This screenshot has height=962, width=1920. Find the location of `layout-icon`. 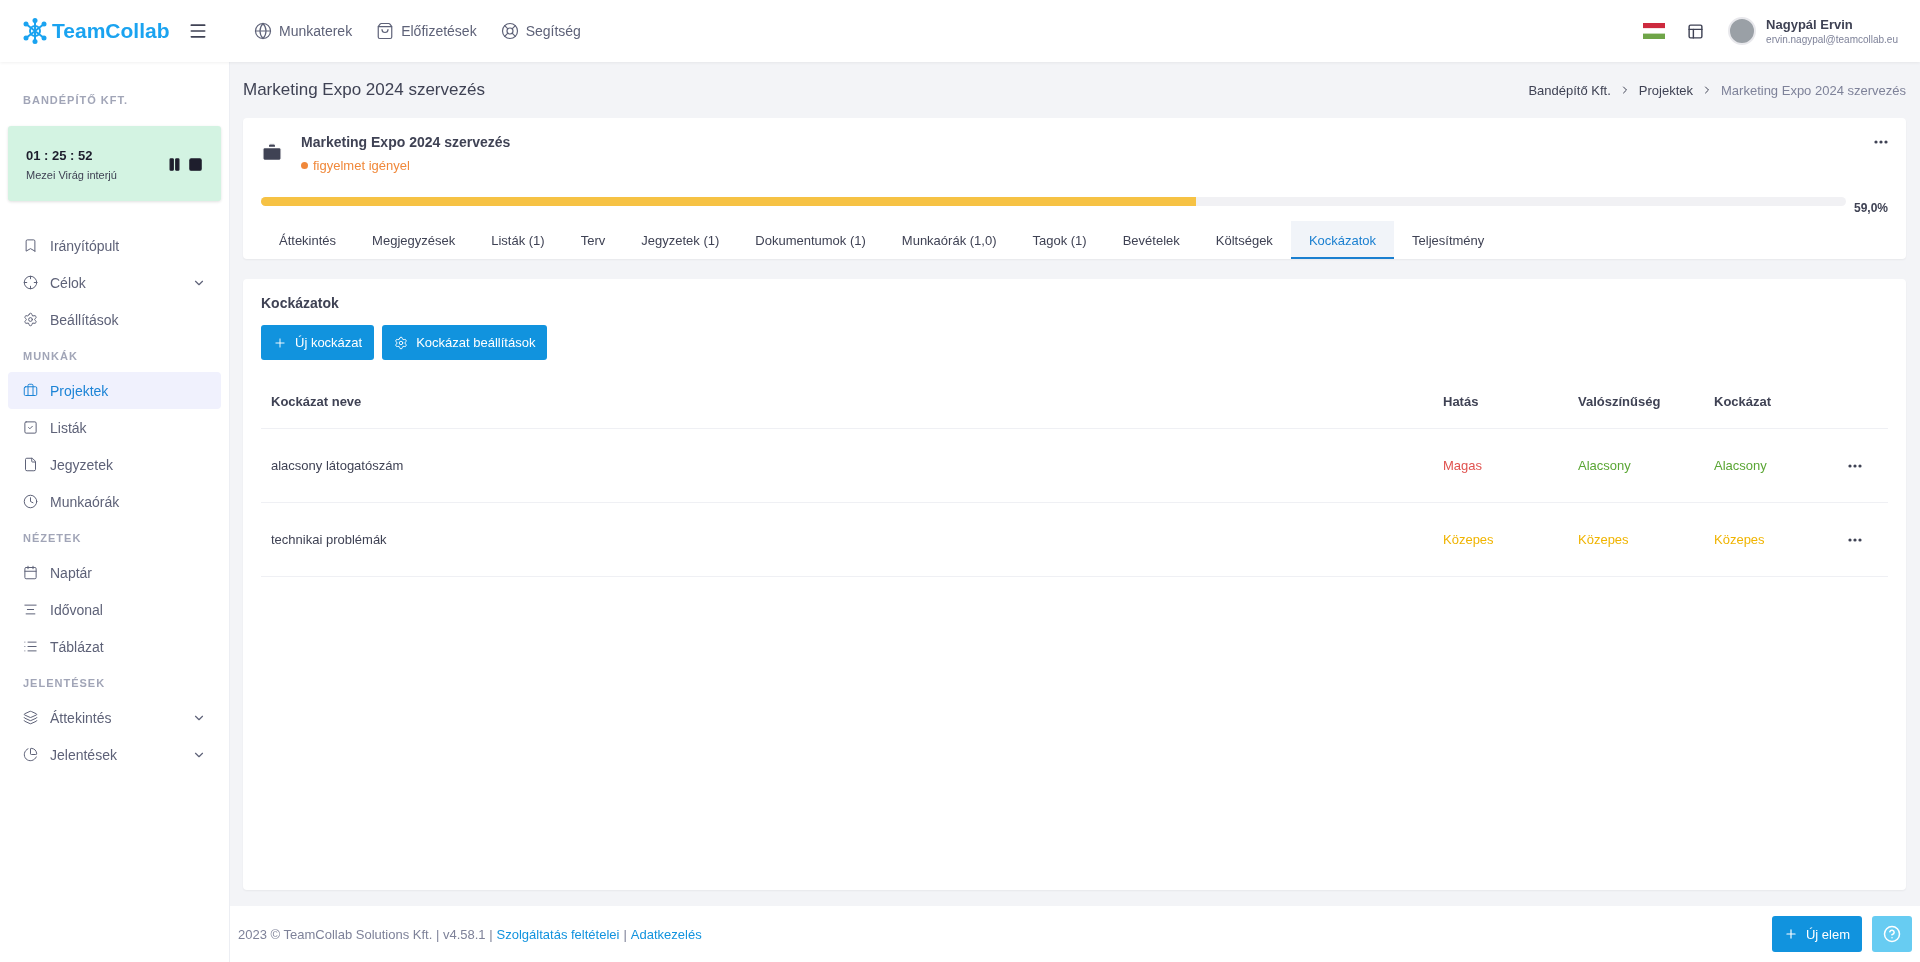

layout-icon is located at coordinates (1696, 31).